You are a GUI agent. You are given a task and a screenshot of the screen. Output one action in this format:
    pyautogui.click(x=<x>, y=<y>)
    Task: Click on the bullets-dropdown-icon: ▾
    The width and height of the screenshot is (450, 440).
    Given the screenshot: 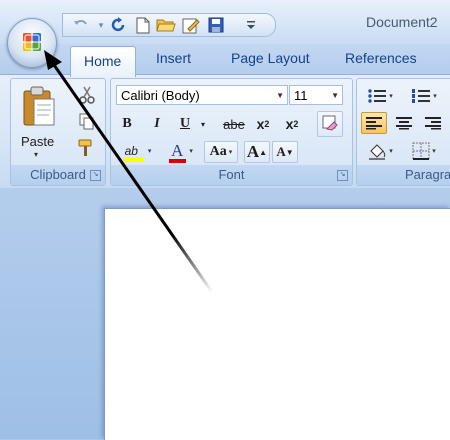 What is the action you would take?
    pyautogui.click(x=391, y=96)
    